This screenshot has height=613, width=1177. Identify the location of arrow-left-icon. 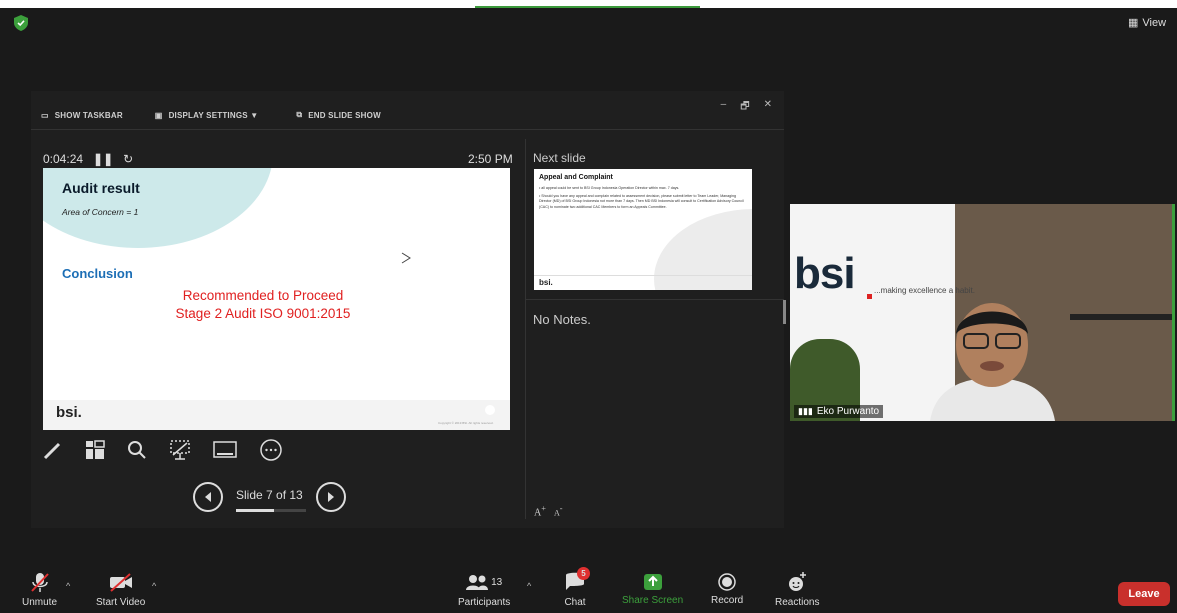
(208, 497).